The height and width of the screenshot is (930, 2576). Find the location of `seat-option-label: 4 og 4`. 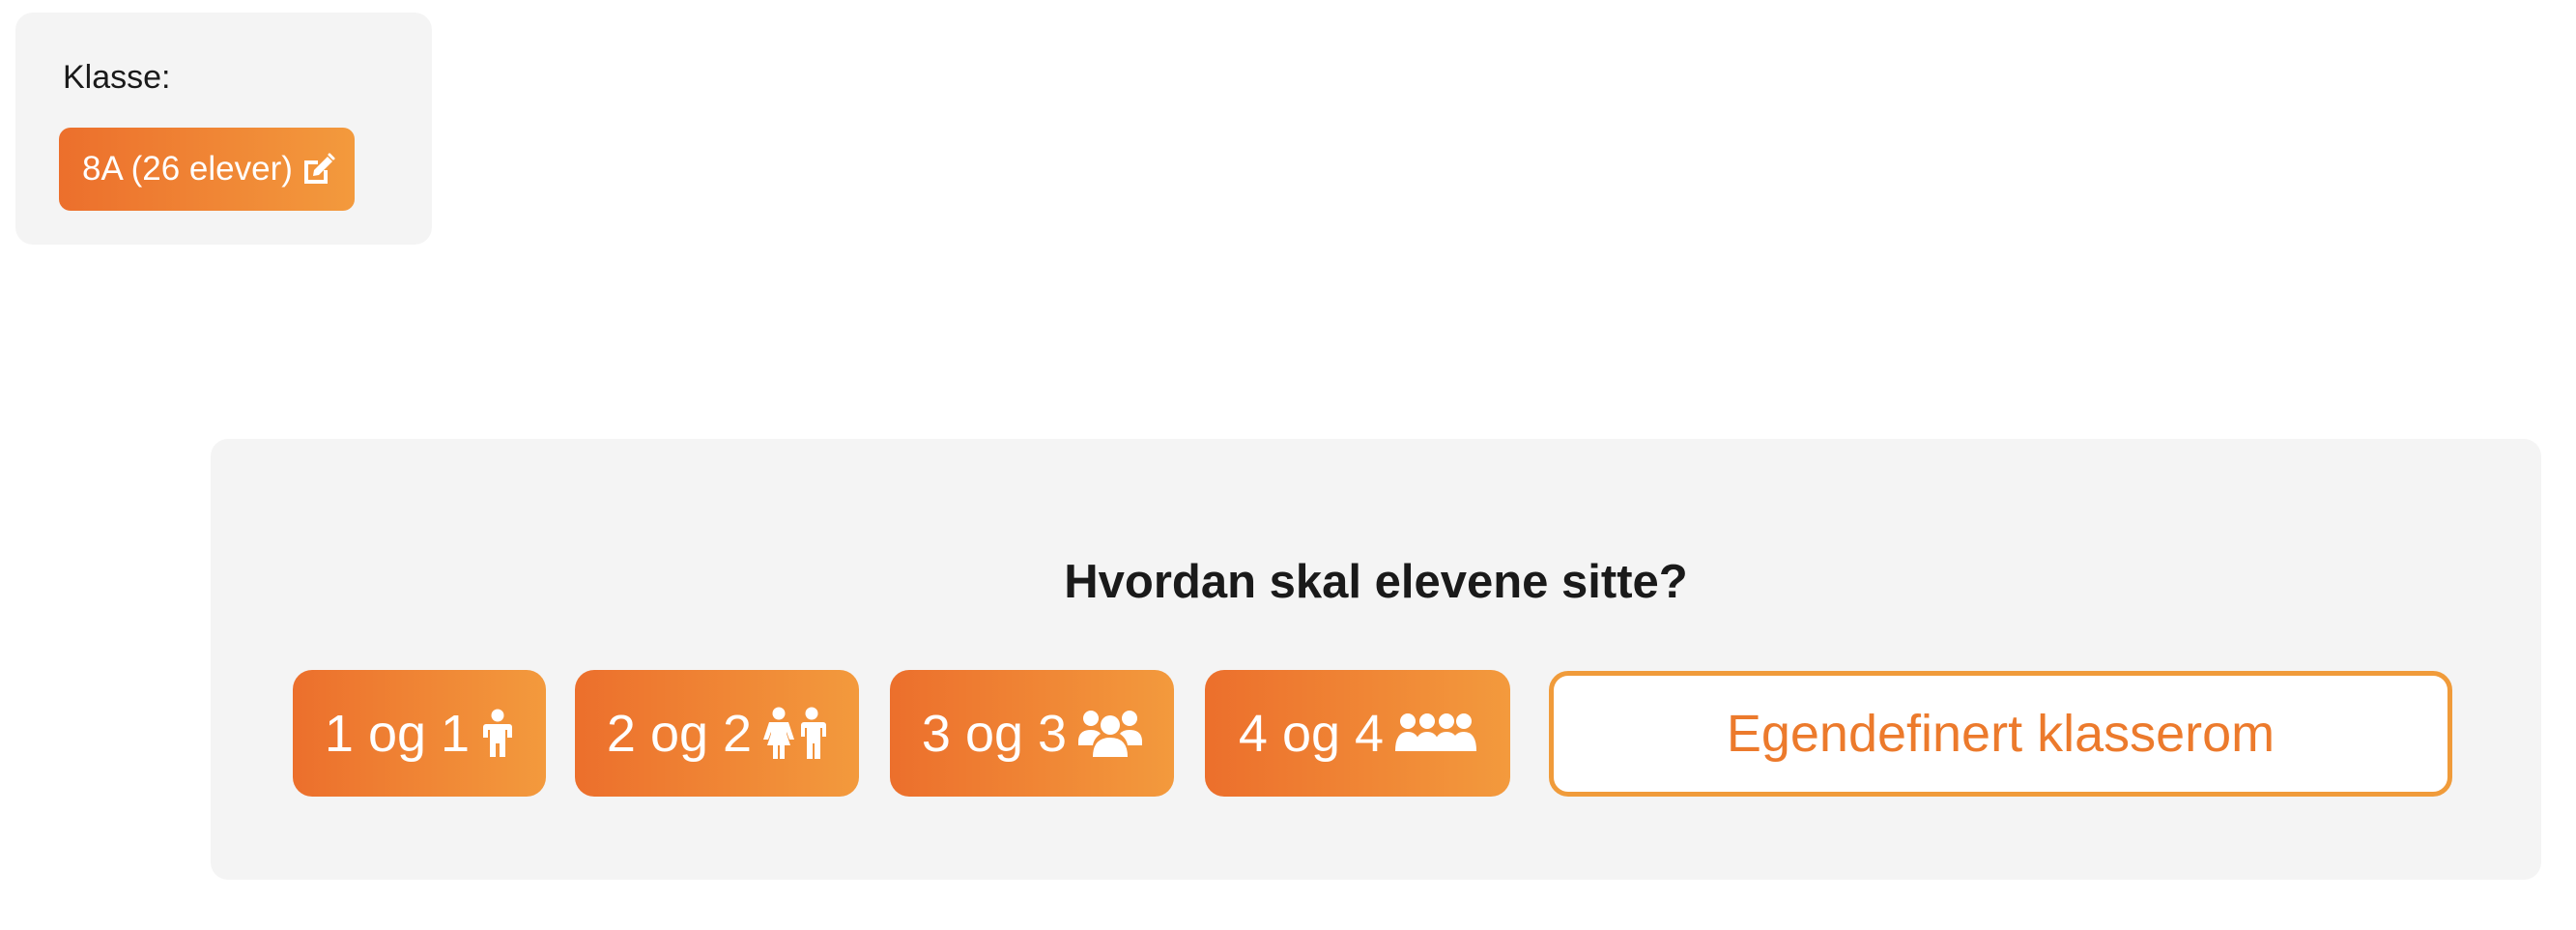

seat-option-label: 4 og 4 is located at coordinates (1312, 733).